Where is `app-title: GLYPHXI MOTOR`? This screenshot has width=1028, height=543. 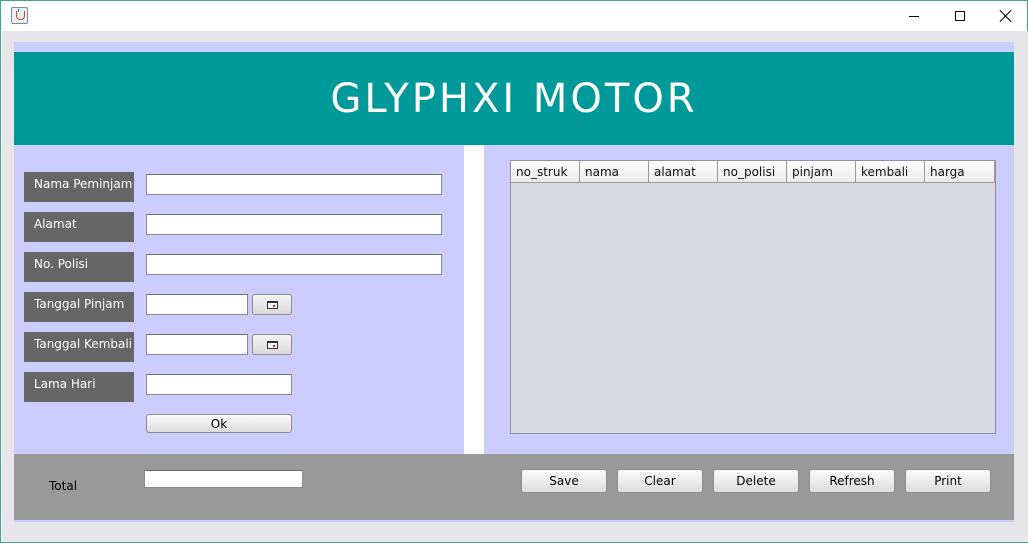
app-title: GLYPHXI MOTOR is located at coordinates (514, 98).